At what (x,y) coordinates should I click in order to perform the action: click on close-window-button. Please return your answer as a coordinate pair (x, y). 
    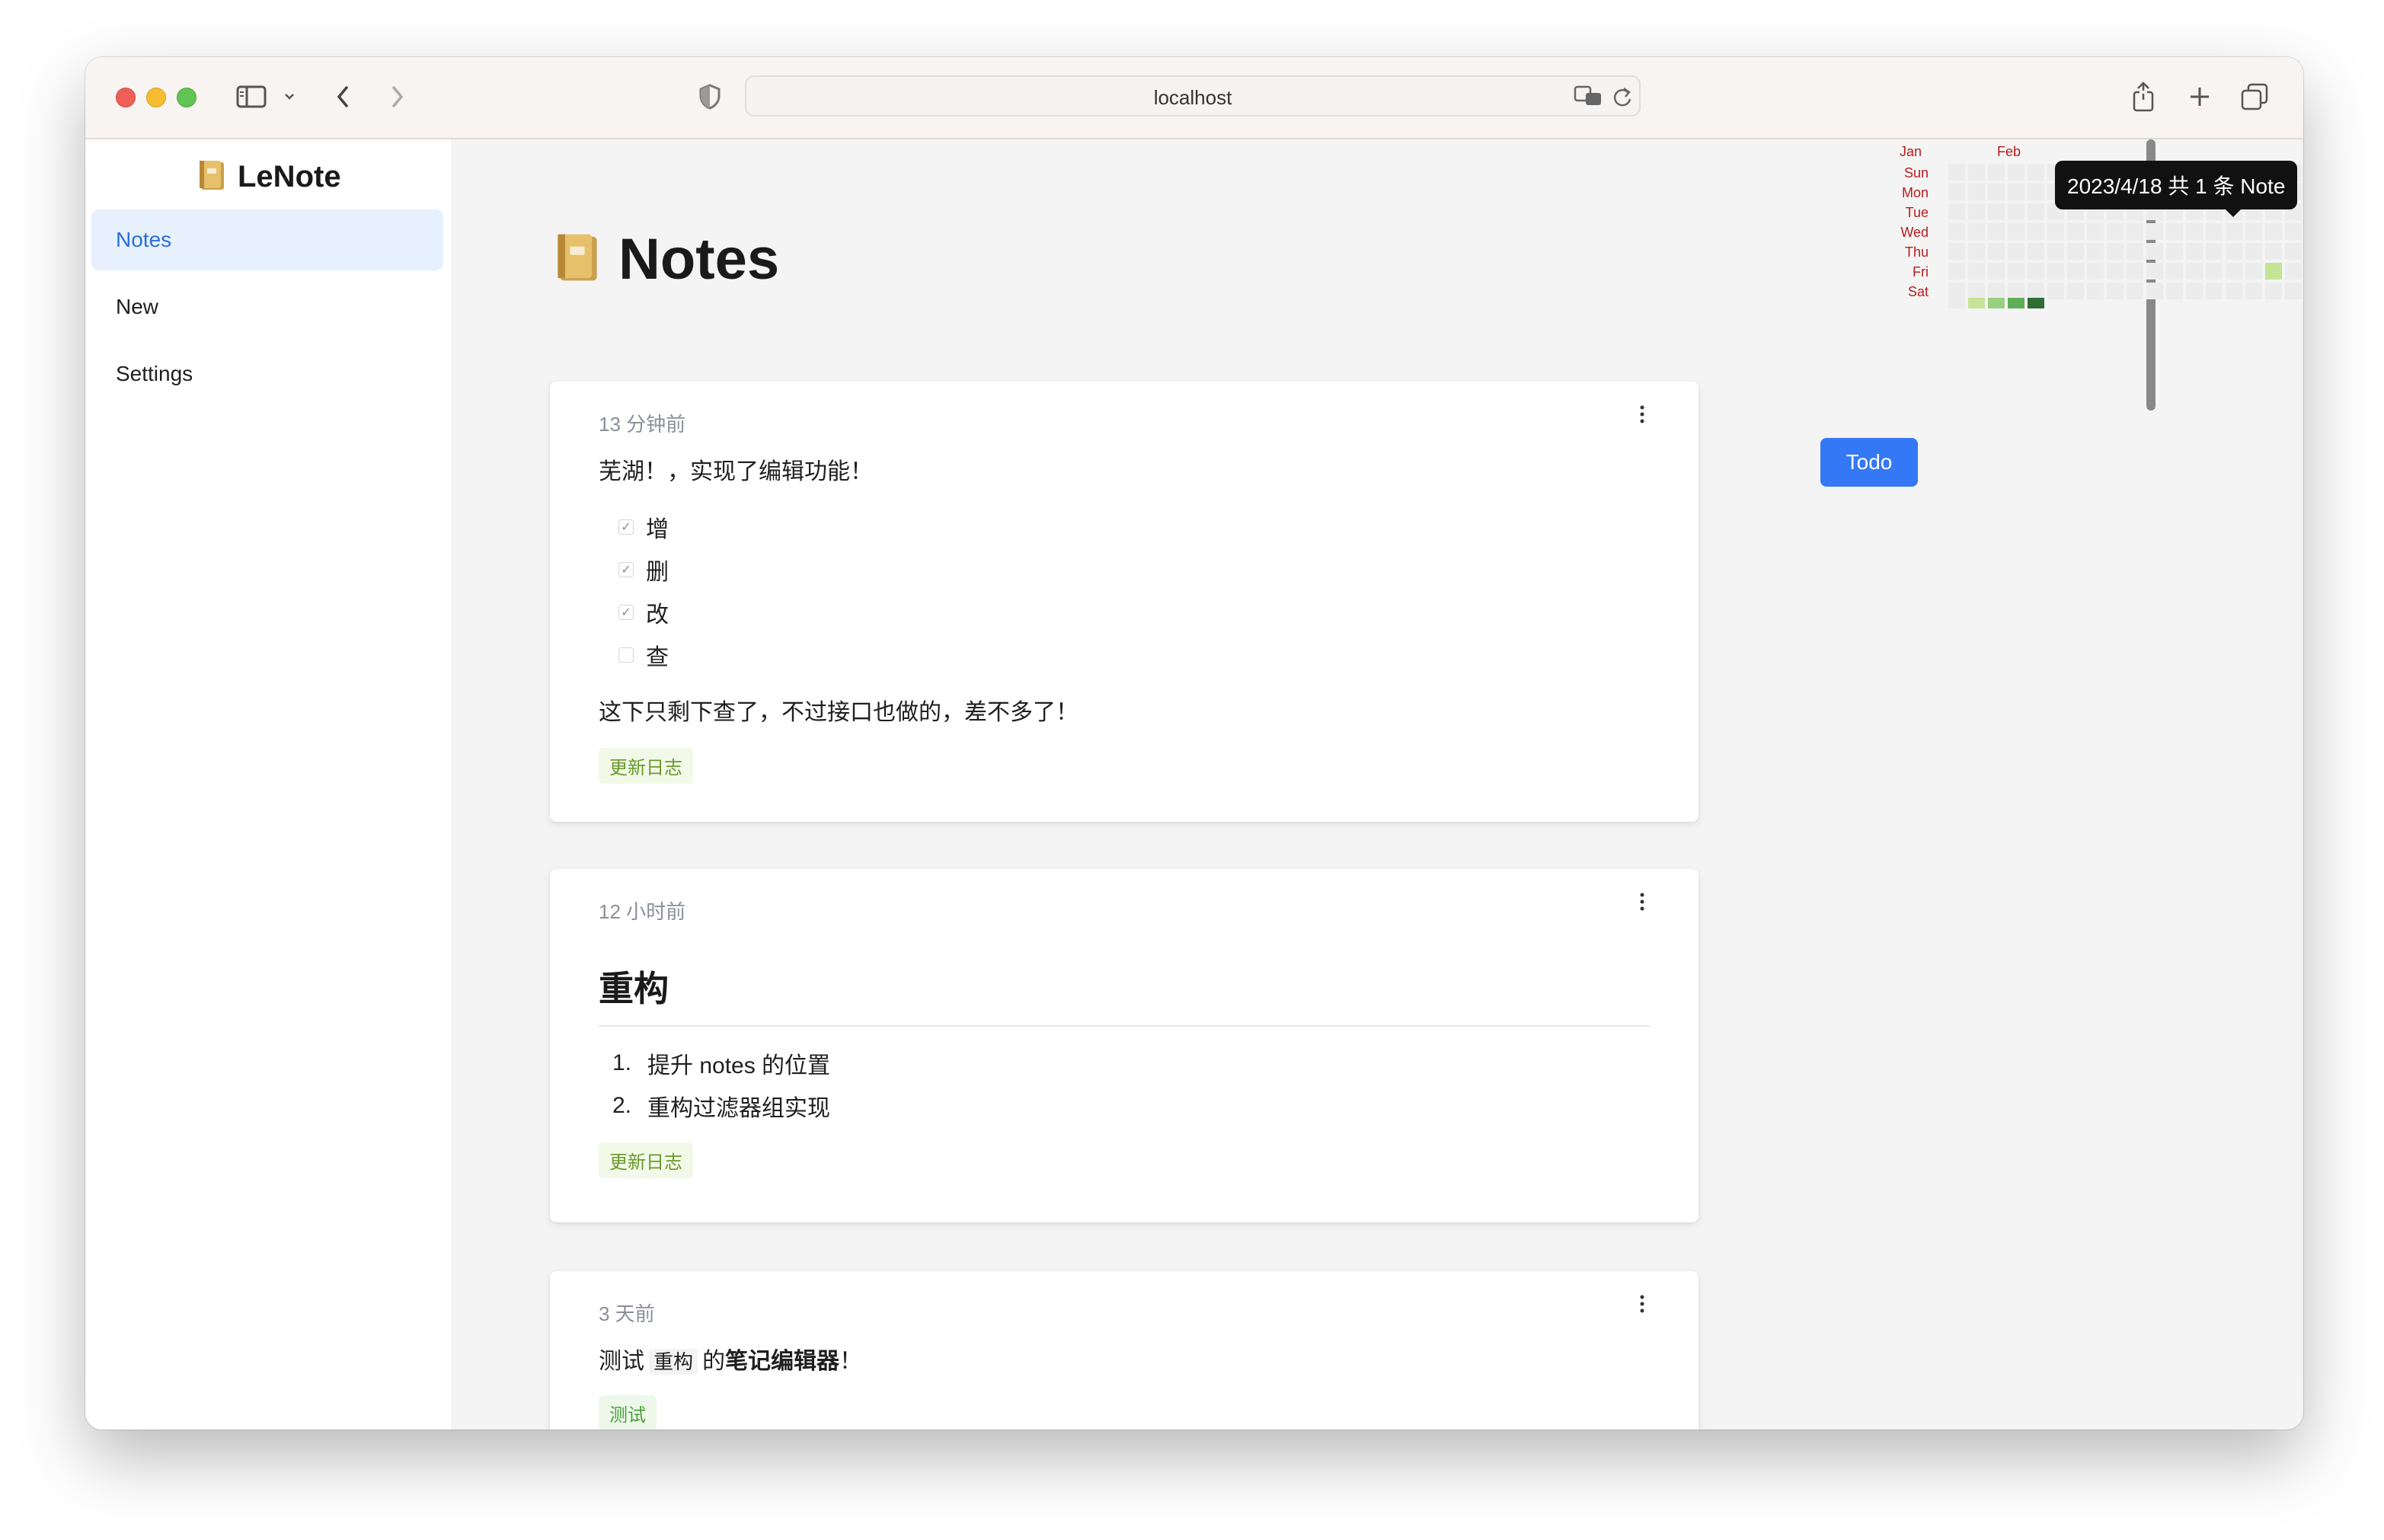
    Looking at the image, I should click on (126, 97).